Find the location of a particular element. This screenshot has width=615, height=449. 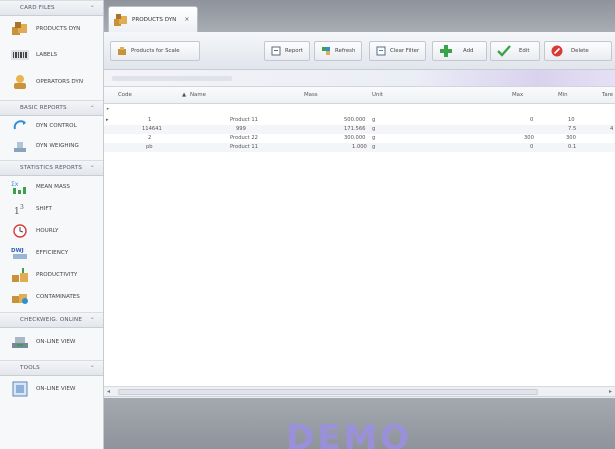

group-by-panel is located at coordinates (359, 78).